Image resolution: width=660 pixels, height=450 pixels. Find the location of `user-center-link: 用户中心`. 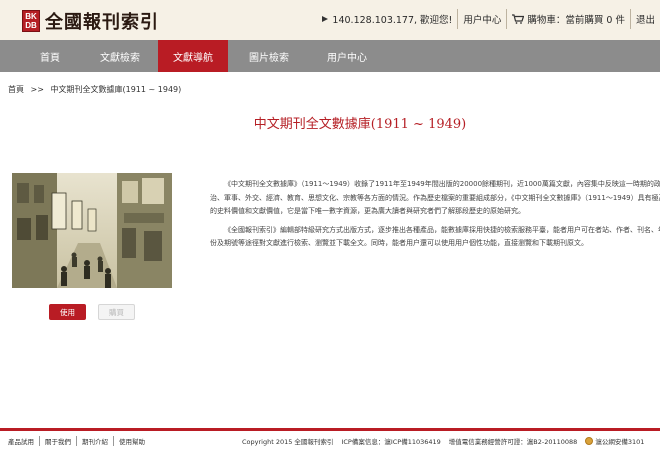

user-center-link: 用户中心 is located at coordinates (483, 19).